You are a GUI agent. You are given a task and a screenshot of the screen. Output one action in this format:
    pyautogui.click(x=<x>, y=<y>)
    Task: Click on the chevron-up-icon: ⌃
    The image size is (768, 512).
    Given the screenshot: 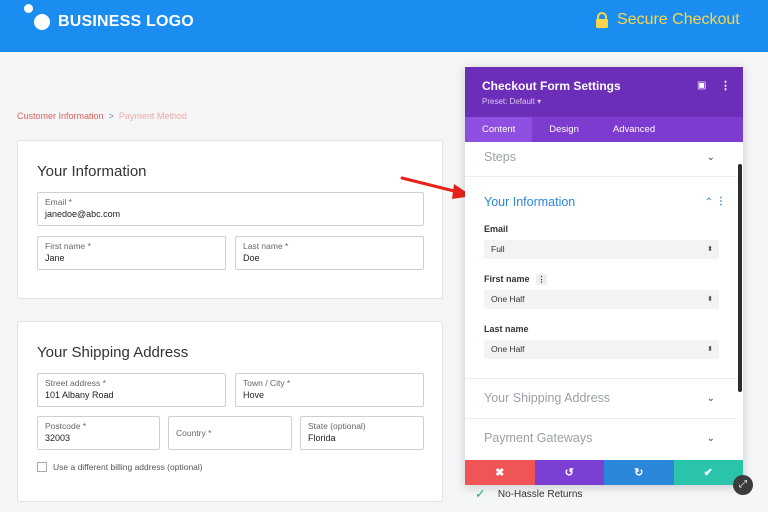 What is the action you would take?
    pyautogui.click(x=709, y=202)
    